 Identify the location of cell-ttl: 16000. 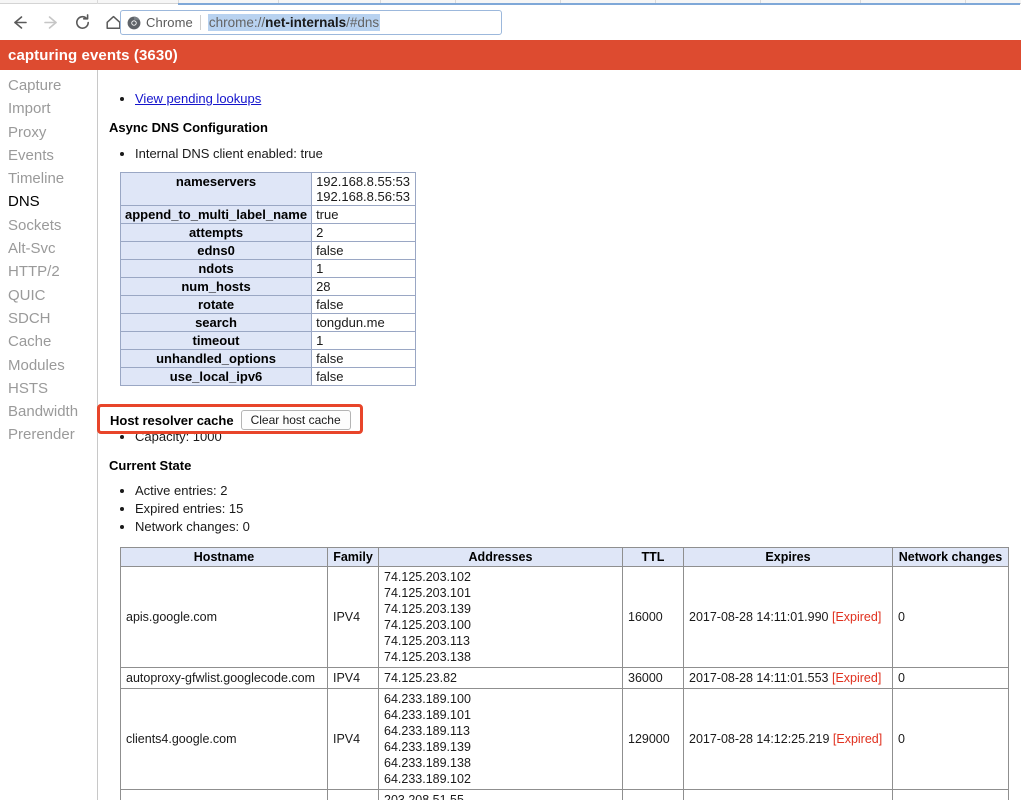
(653, 617).